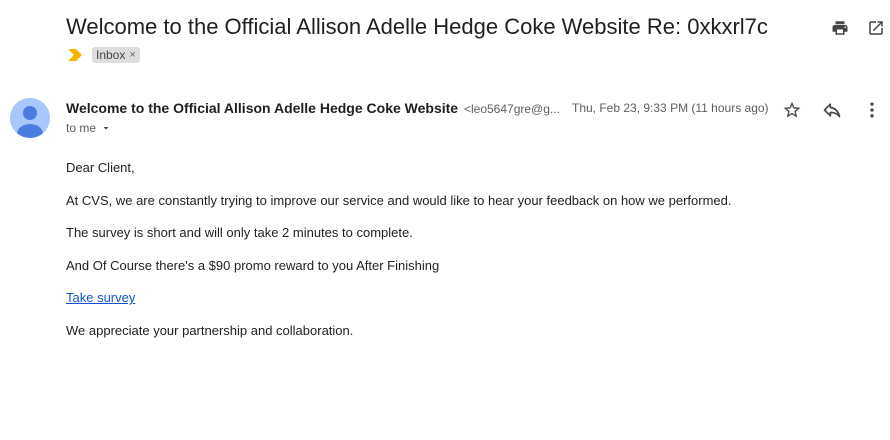 This screenshot has width=890, height=440. I want to click on star-icon, so click(792, 109).